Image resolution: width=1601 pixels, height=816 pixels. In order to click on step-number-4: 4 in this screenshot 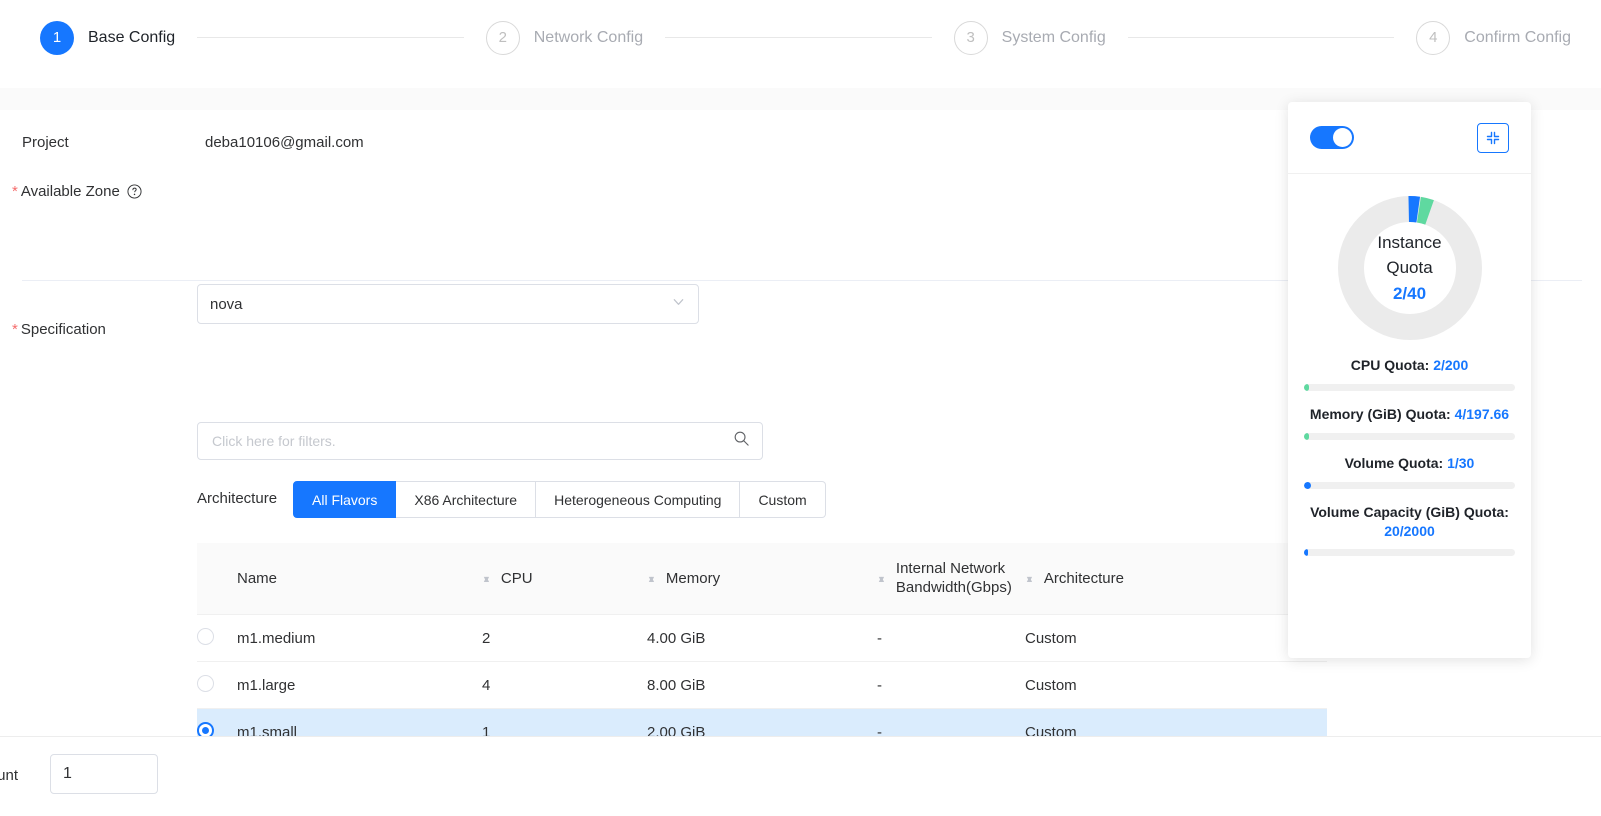, I will do `click(1433, 37)`.